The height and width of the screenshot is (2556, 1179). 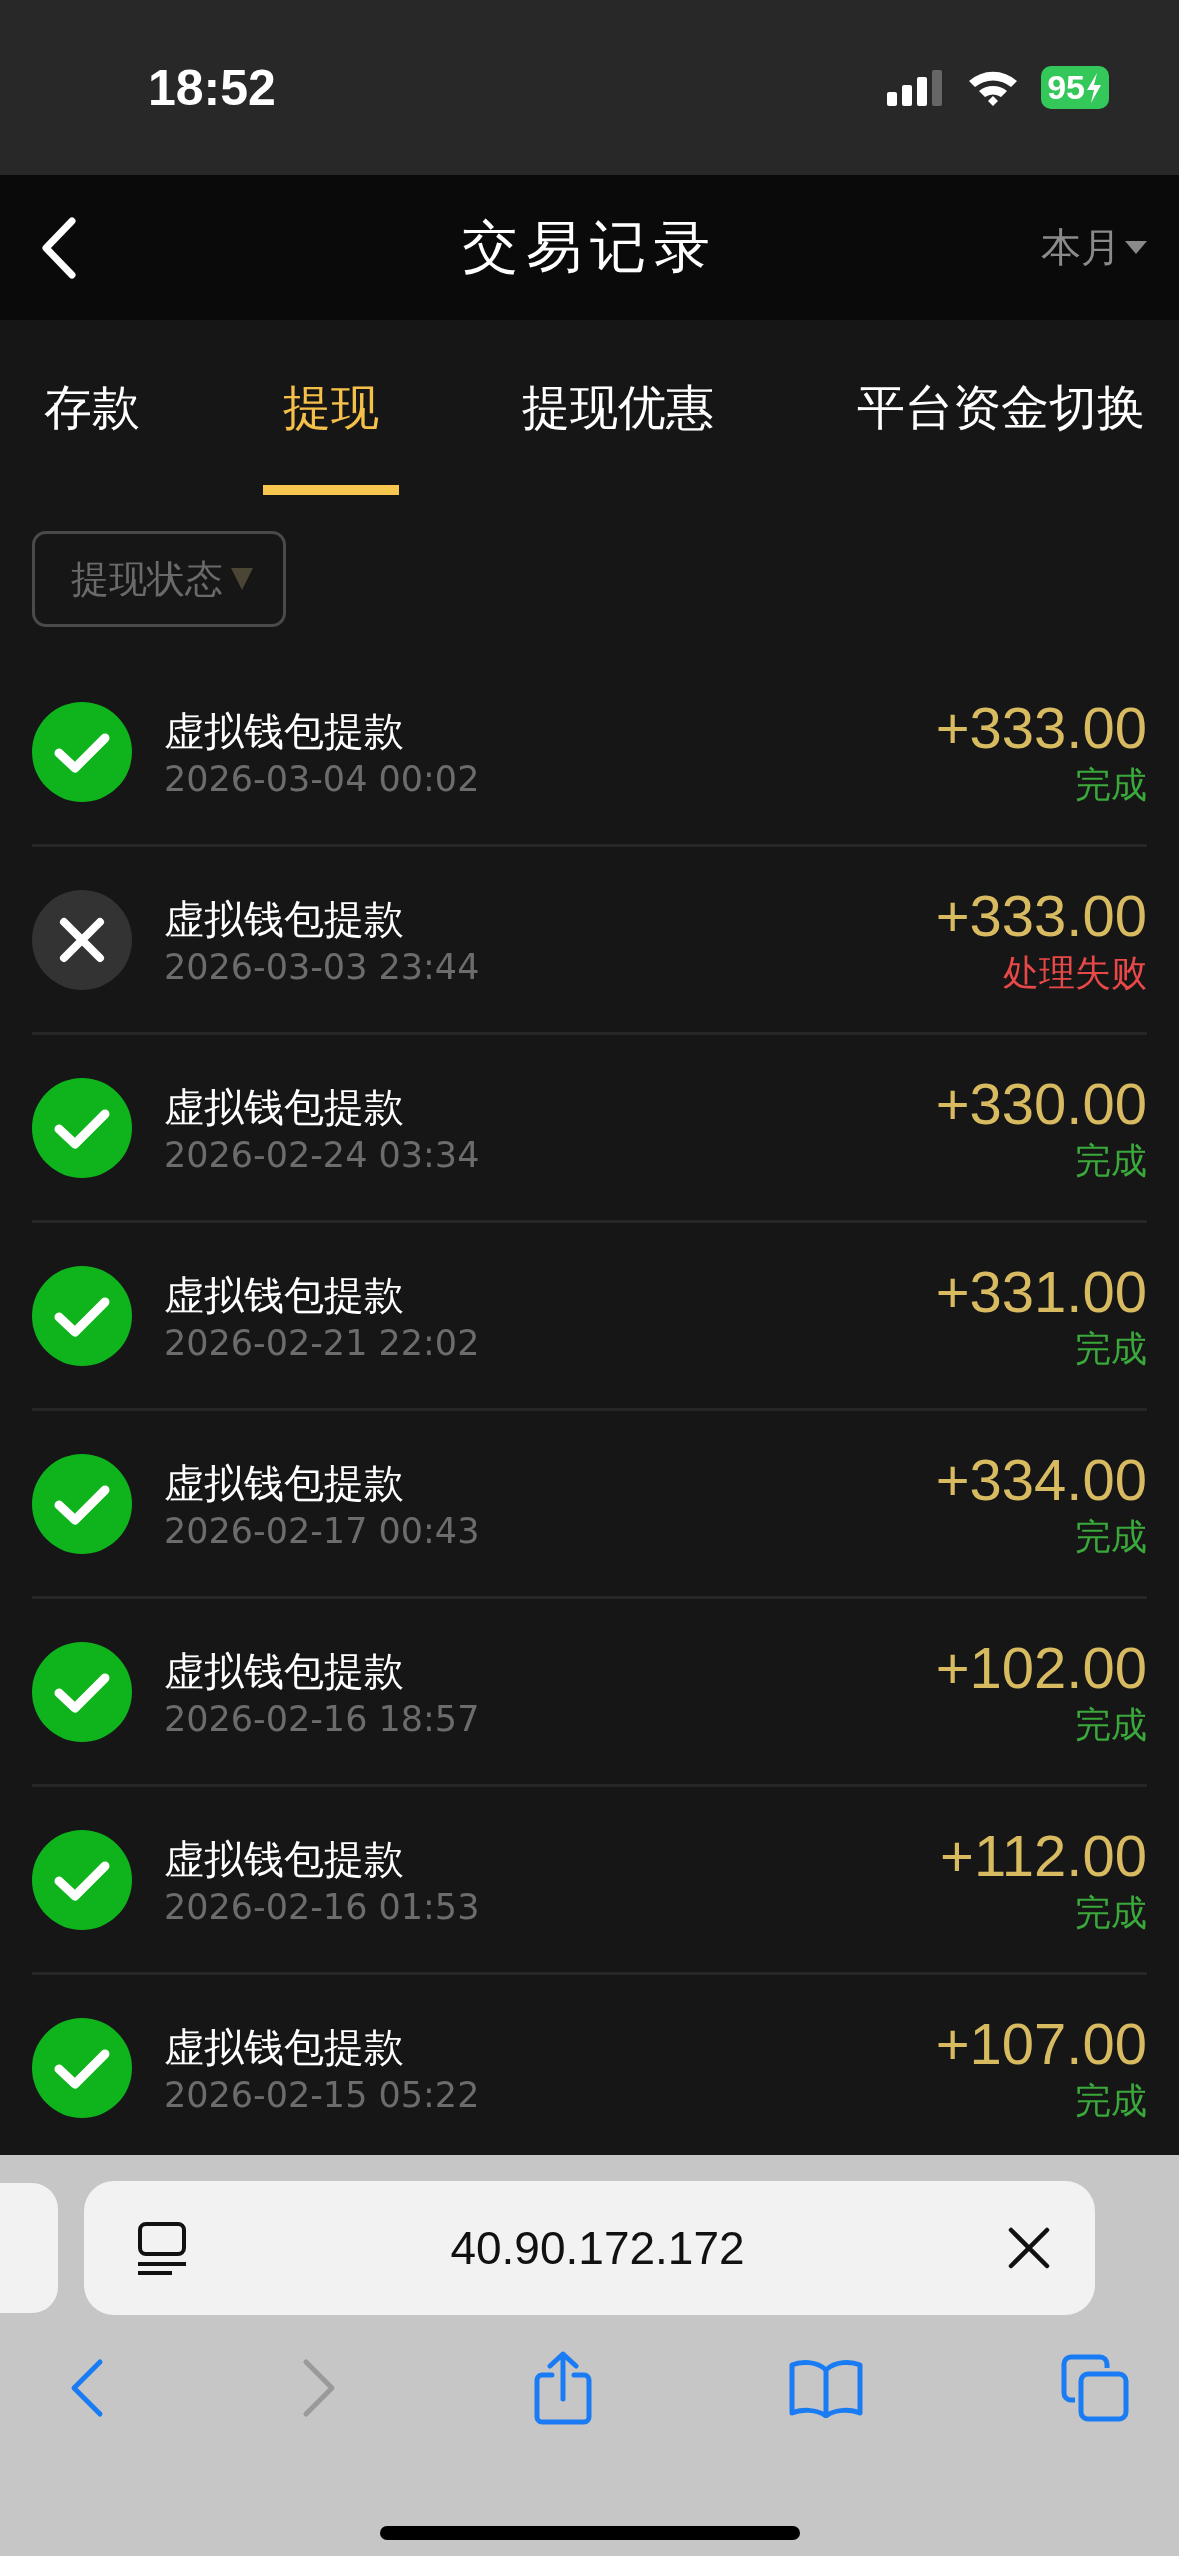 What do you see at coordinates (1041, 1103) in the screenshot?
I see `record-amount: +330.00` at bounding box center [1041, 1103].